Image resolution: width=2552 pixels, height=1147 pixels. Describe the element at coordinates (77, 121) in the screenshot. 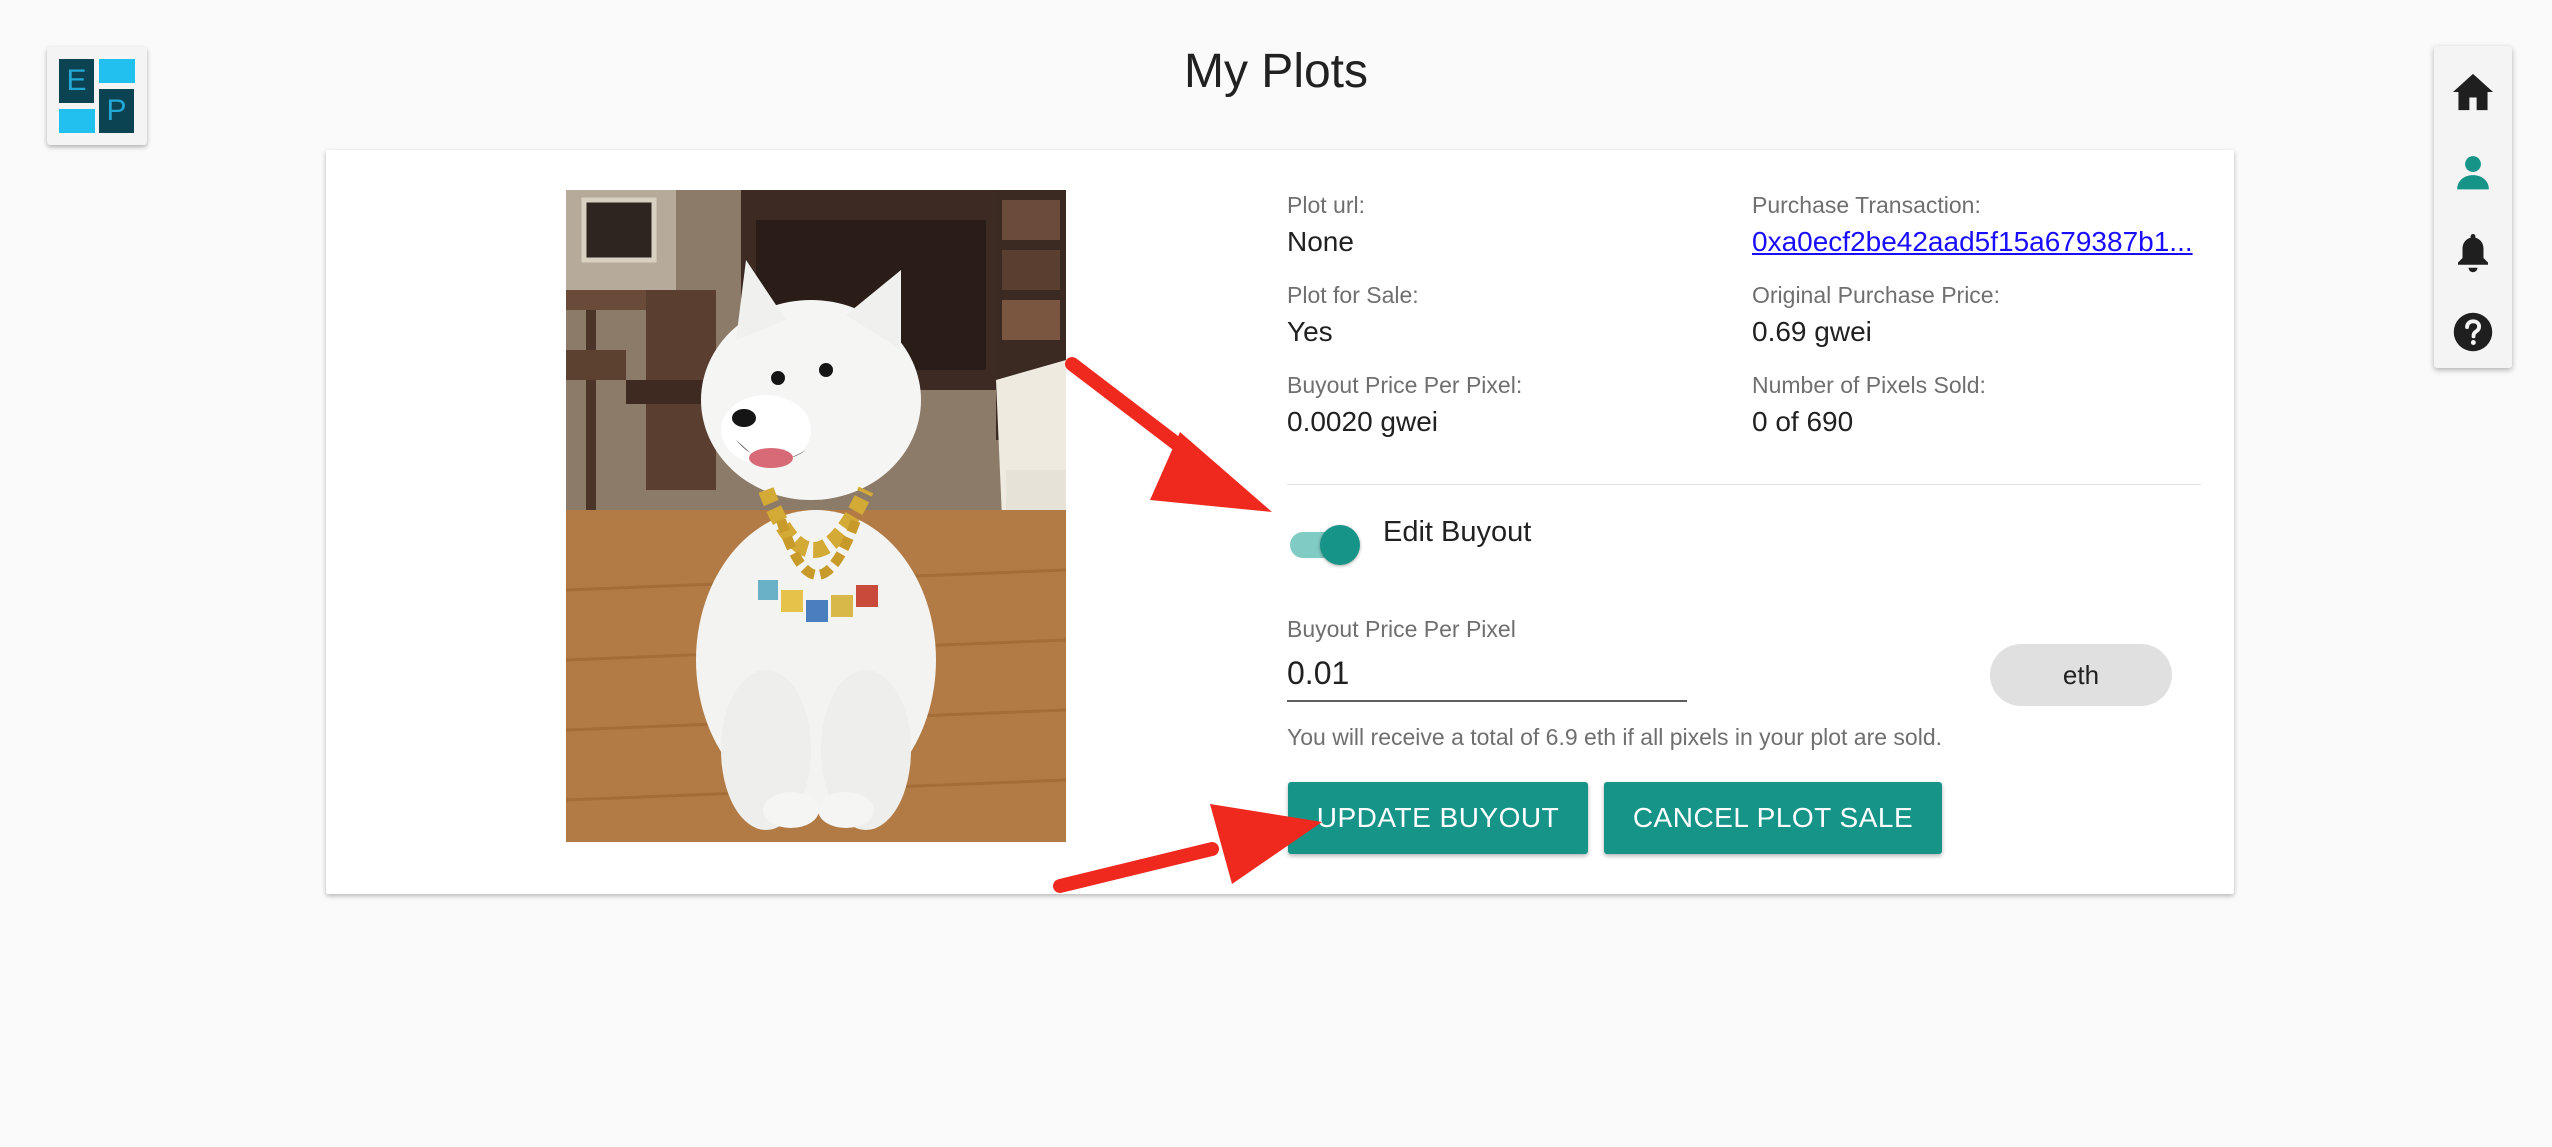

I see `logo-tile-light-bottom` at that location.